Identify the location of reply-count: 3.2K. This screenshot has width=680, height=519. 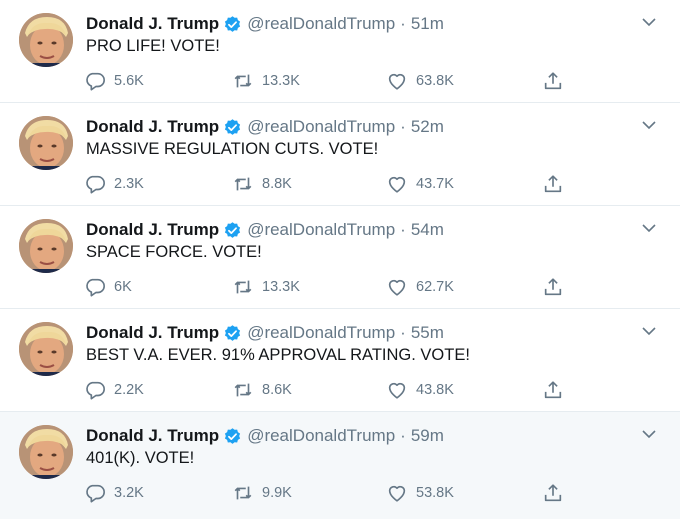
(129, 493).